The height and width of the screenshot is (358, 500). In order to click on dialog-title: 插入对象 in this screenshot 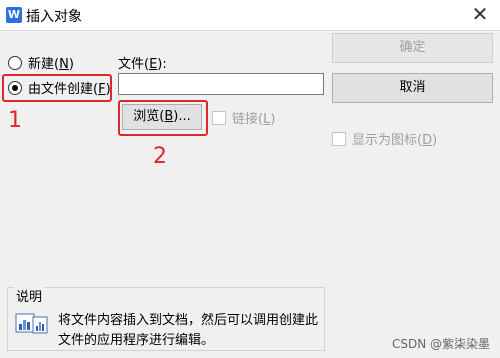, I will do `click(54, 17)`.